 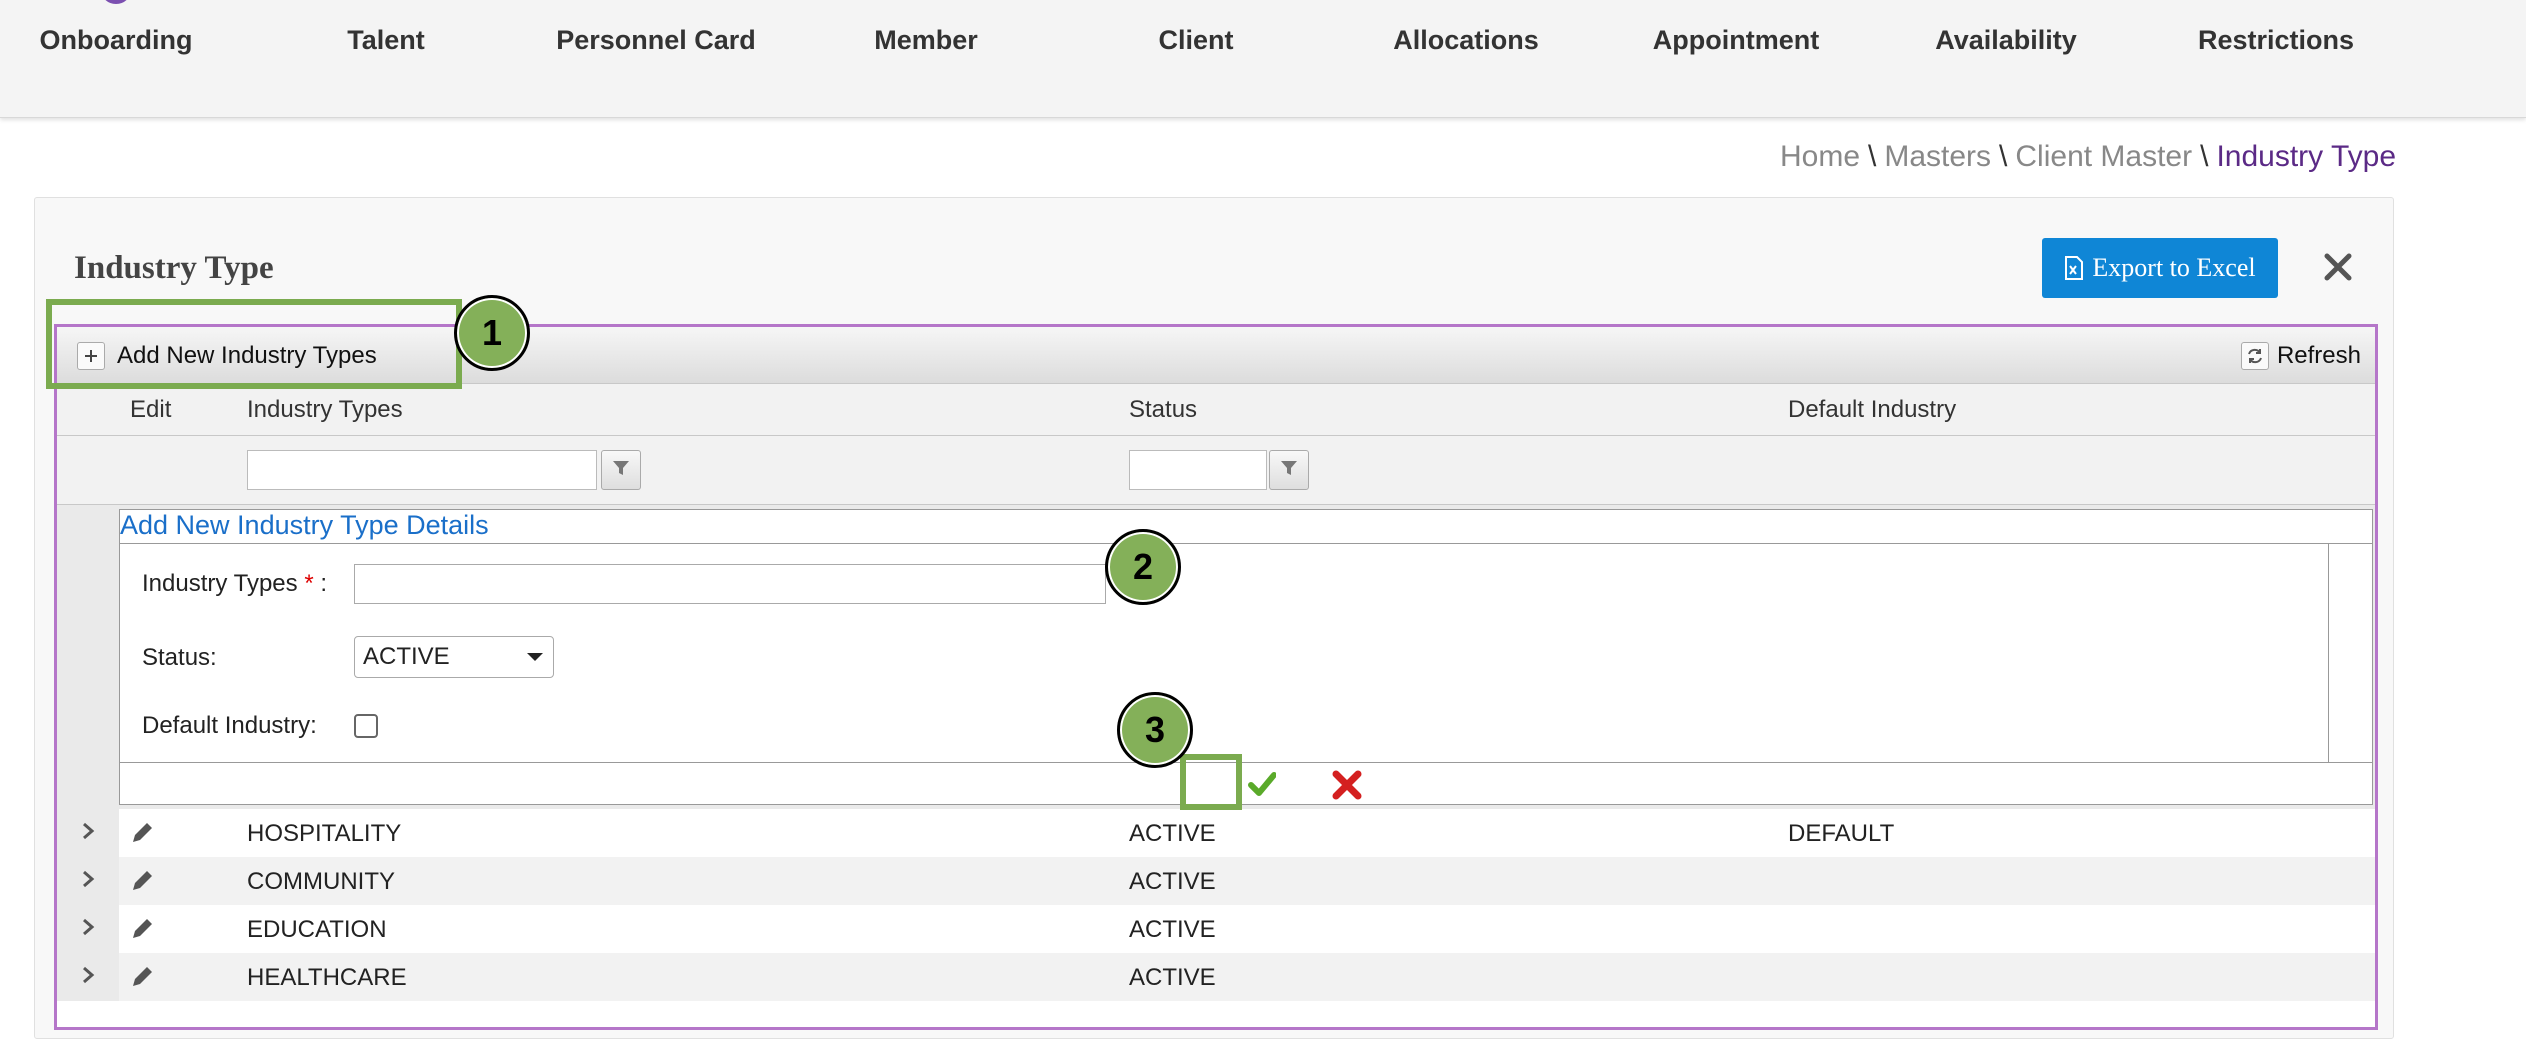 I want to click on status-select: ACTIVE, so click(x=454, y=657).